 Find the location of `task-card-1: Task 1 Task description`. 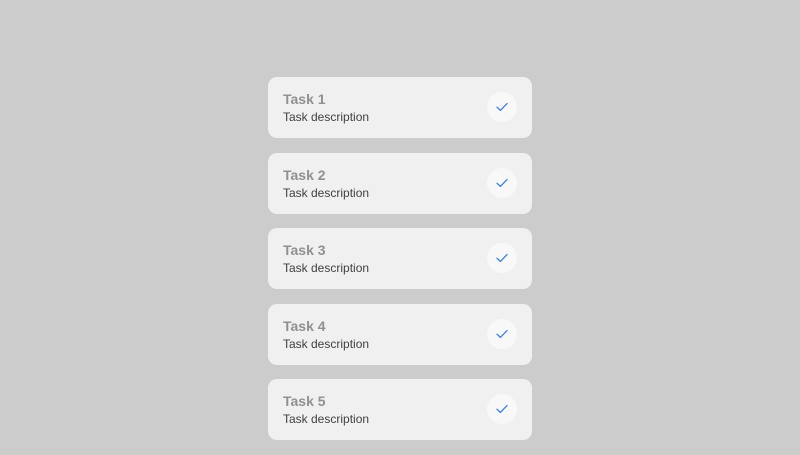

task-card-1: Task 1 Task description is located at coordinates (400, 107).